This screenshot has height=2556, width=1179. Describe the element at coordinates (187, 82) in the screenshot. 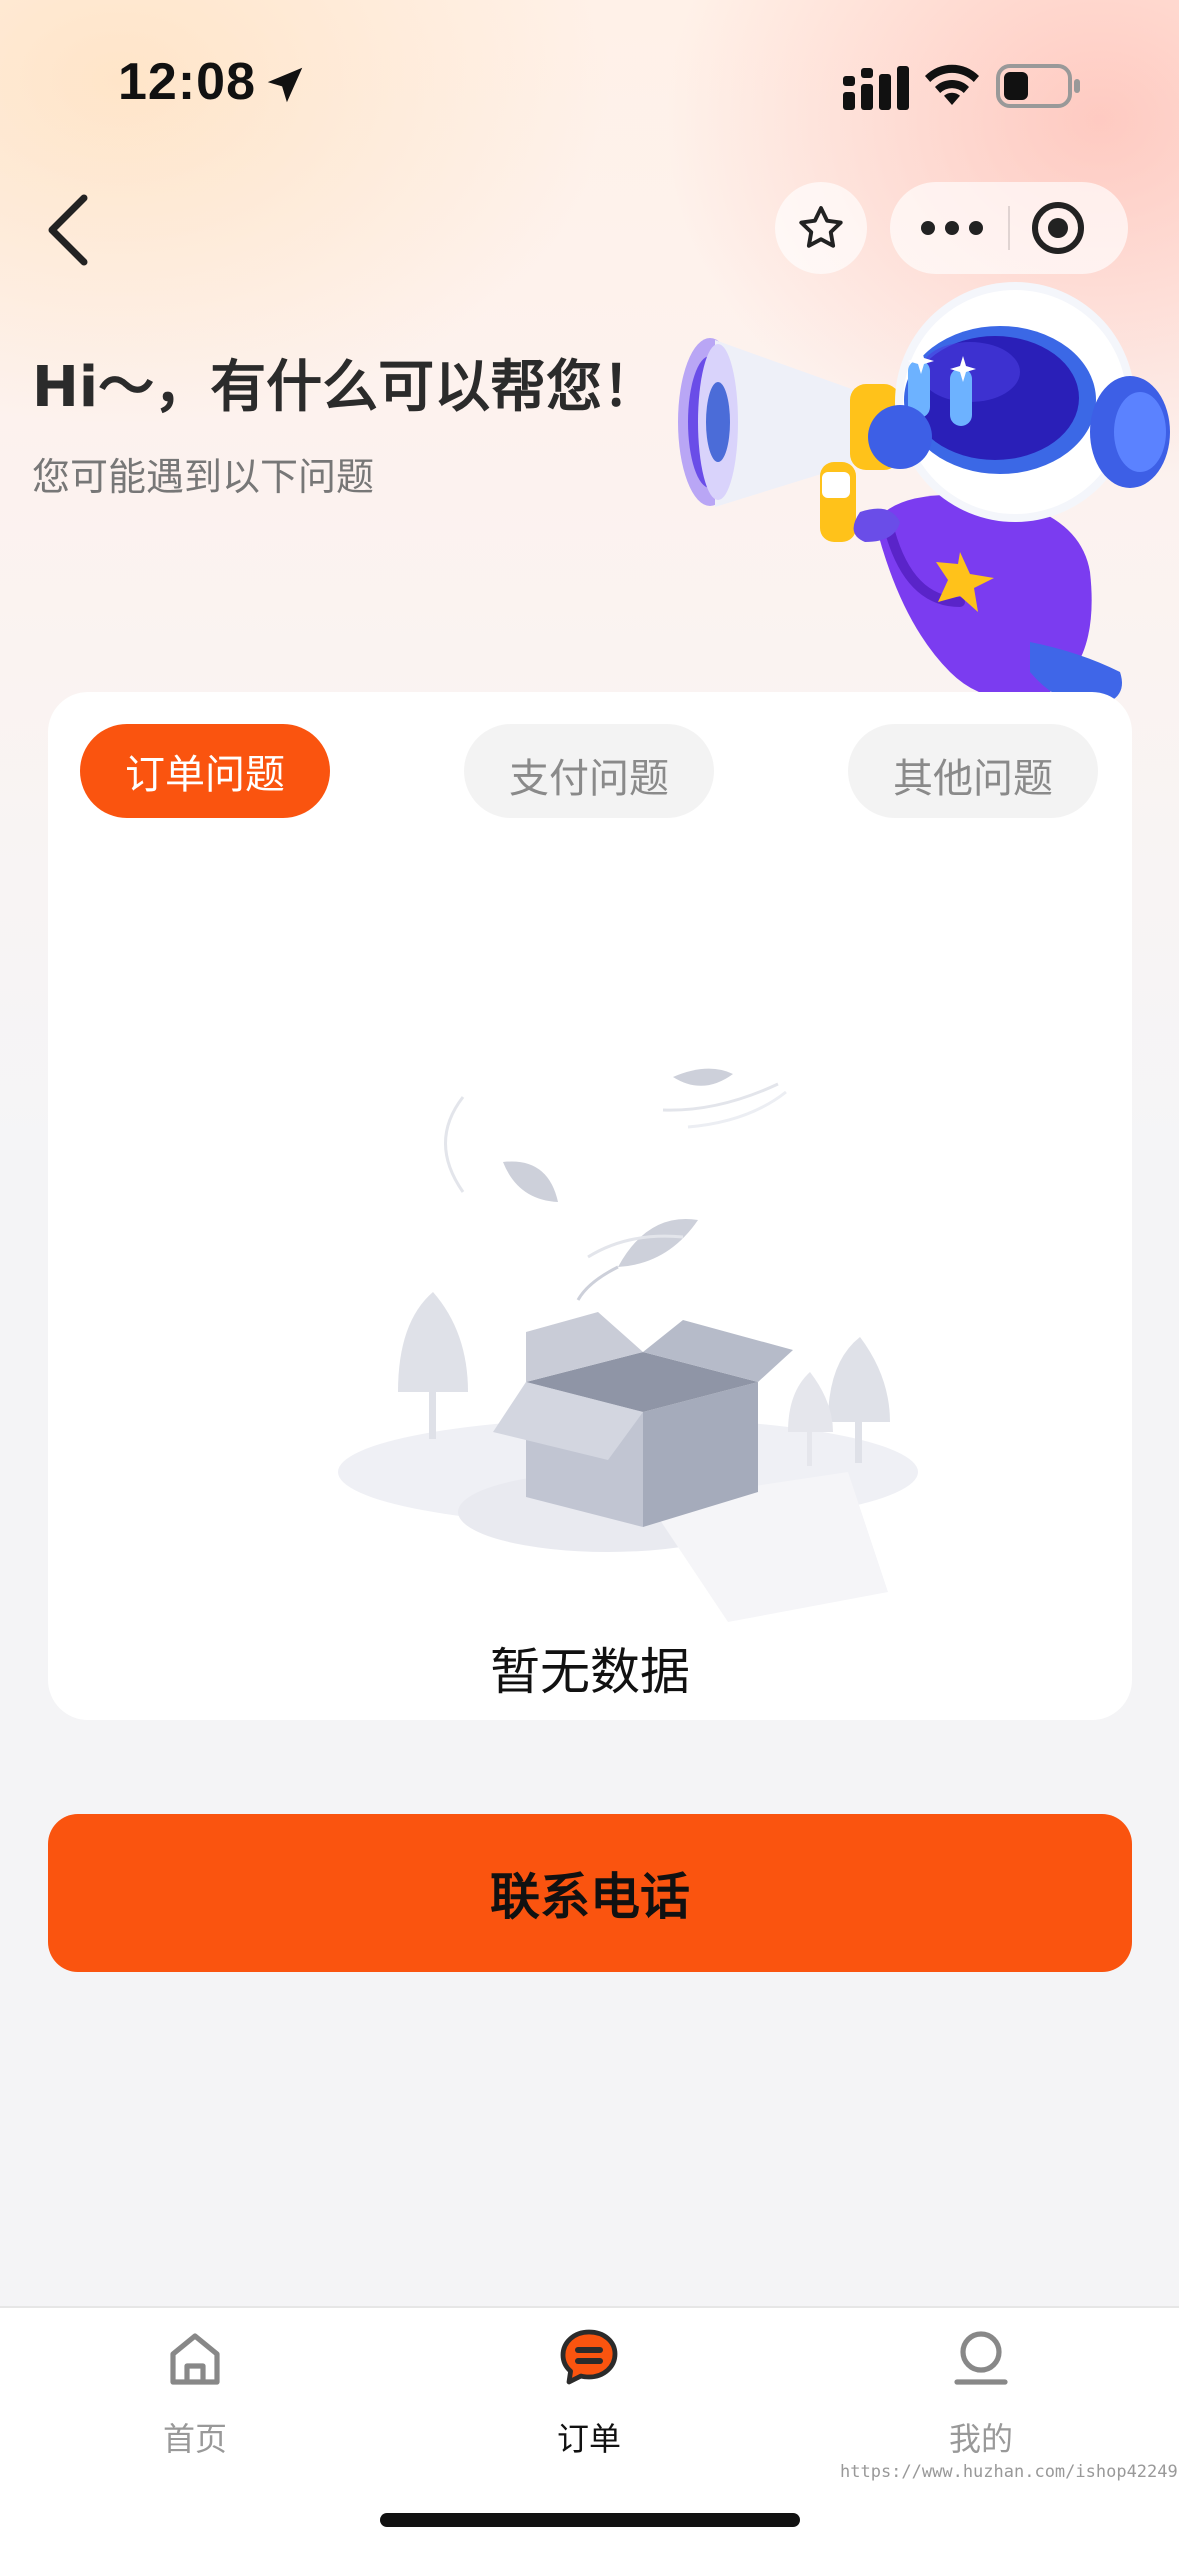

I see `status-time: 12:08` at that location.